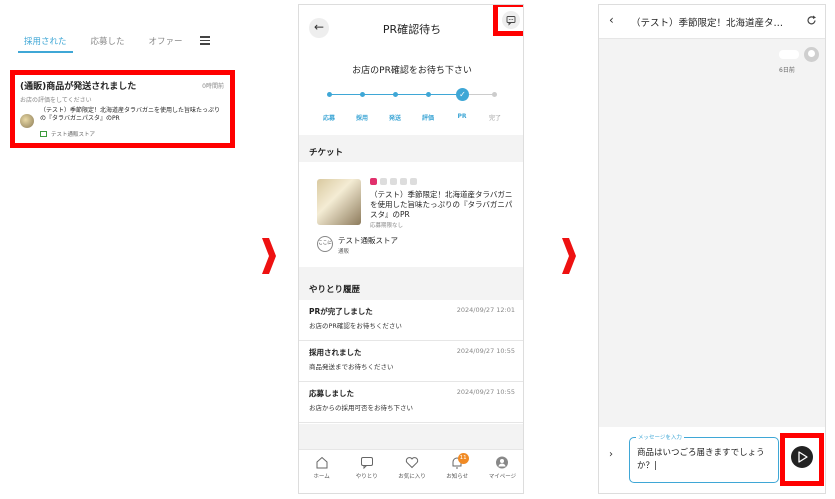  I want to click on back-chevron-icon: ‹, so click(611, 20).